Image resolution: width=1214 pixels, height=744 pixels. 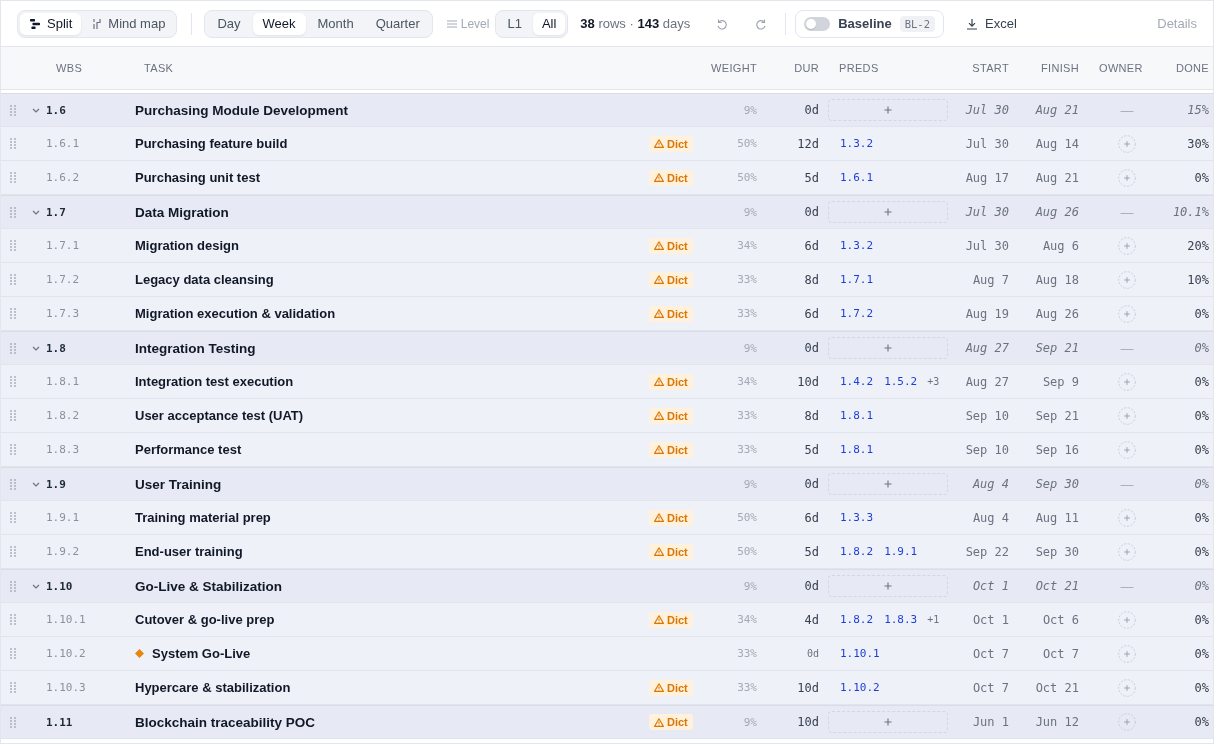 What do you see at coordinates (857, 177) in the screenshot?
I see `predecessor-link: 1.6.1` at bounding box center [857, 177].